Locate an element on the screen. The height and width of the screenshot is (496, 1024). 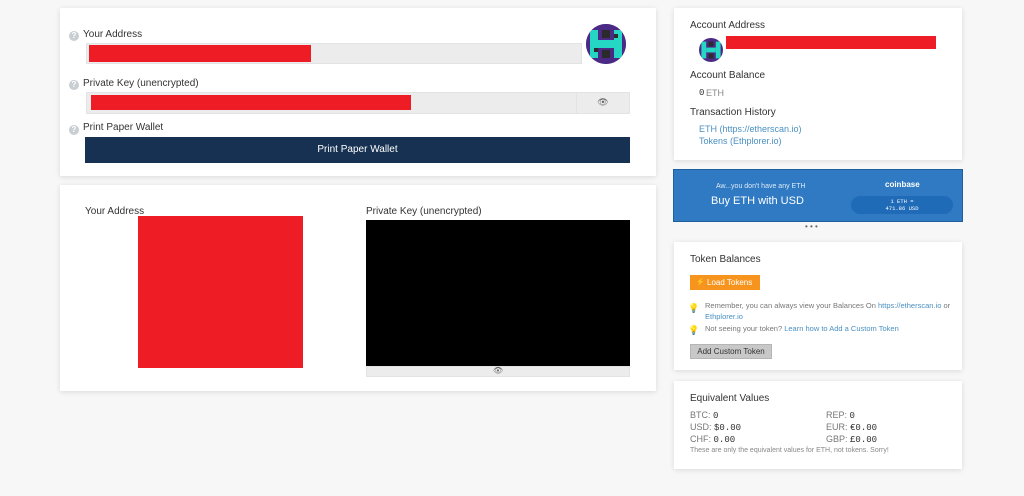
account-balance-value: 0 is located at coordinates (702, 93).